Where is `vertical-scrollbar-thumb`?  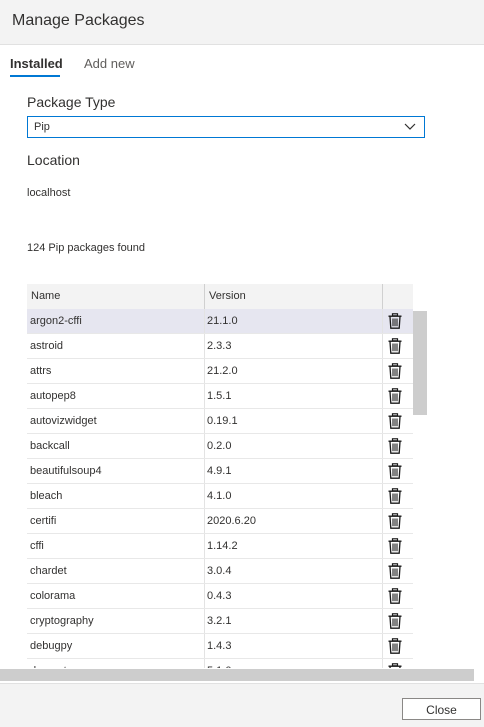 vertical-scrollbar-thumb is located at coordinates (420, 363).